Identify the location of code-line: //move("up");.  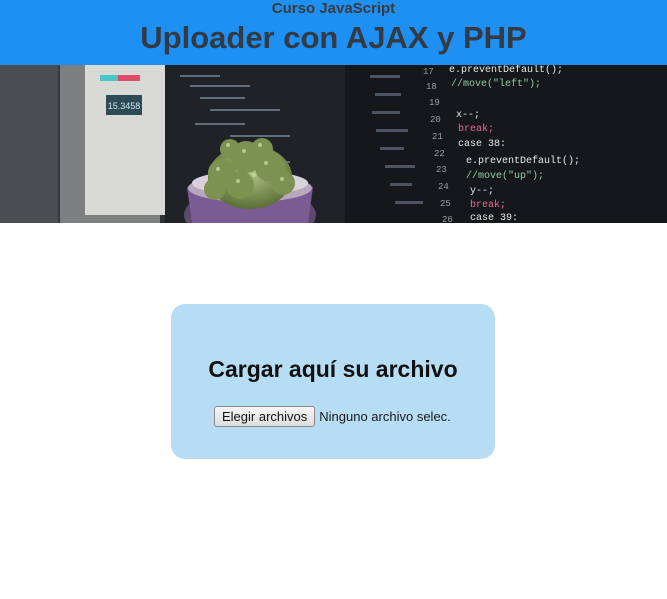
(505, 176).